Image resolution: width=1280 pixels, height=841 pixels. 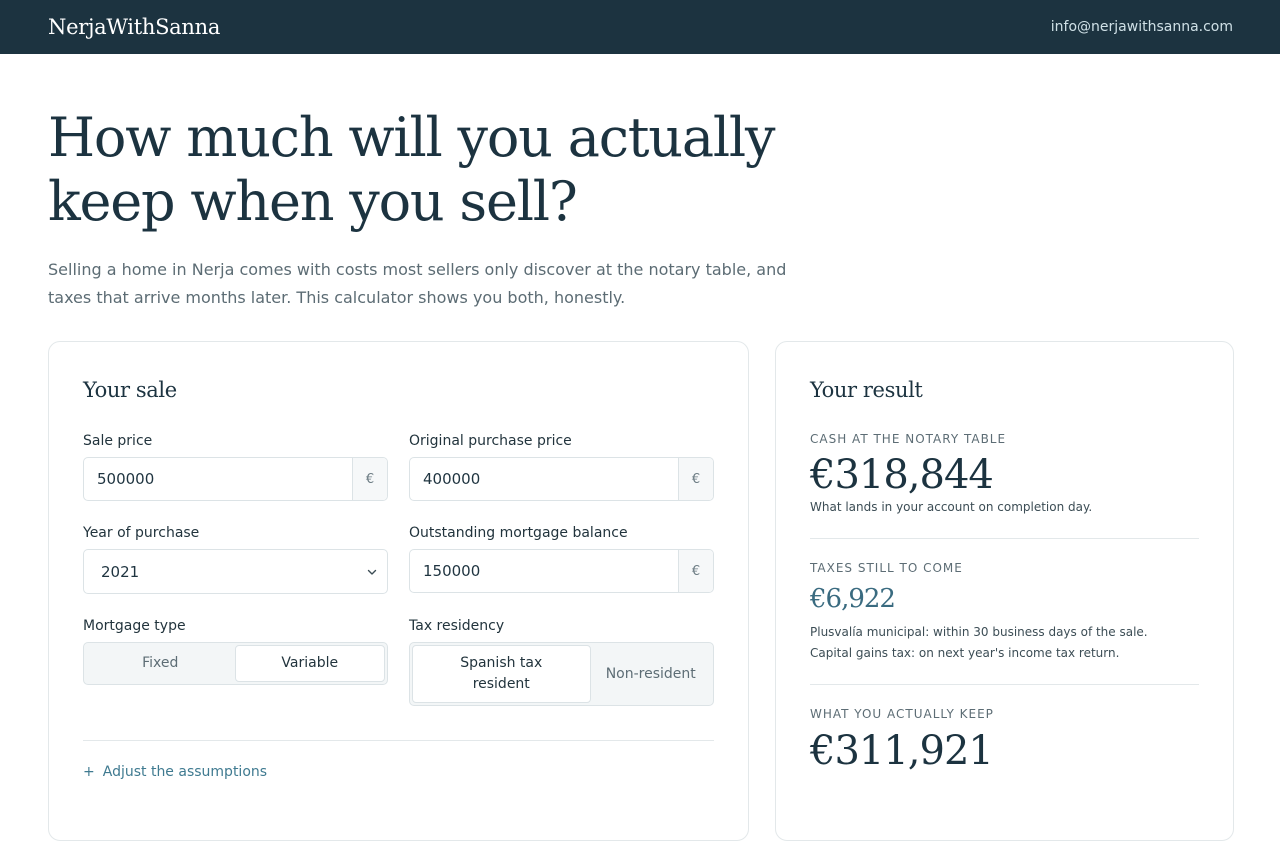 I want to click on sale-price-input-group: €, so click(x=235, y=479).